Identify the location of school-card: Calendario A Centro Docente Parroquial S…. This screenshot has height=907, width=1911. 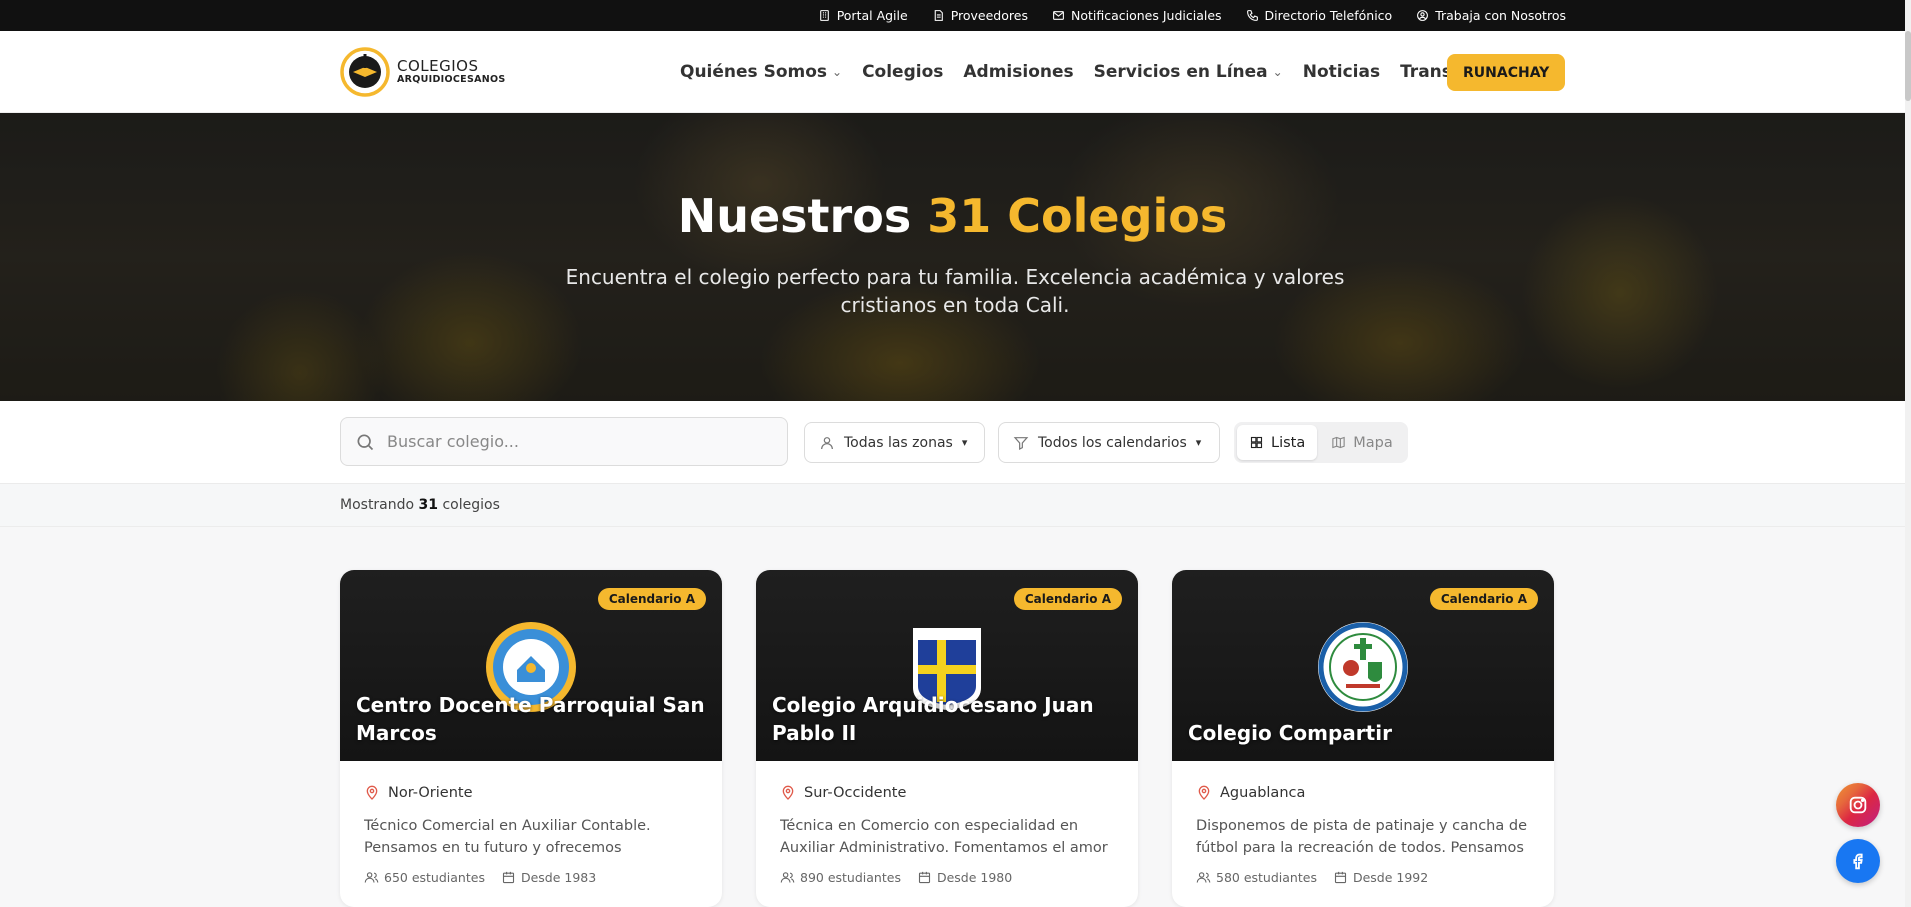
(531, 738).